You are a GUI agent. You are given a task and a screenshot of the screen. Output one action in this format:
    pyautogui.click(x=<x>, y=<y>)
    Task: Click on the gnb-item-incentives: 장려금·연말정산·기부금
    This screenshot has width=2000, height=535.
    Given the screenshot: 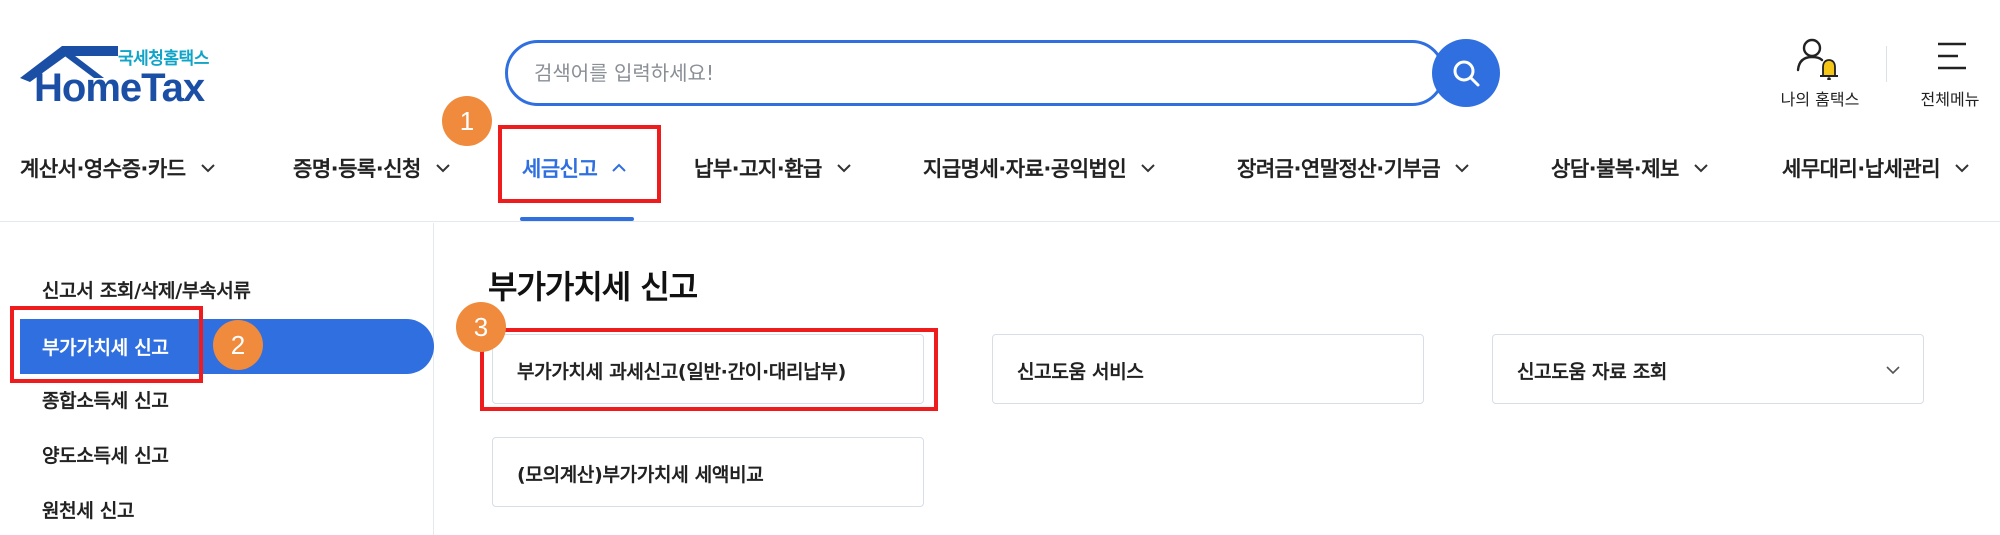 What is the action you would take?
    pyautogui.click(x=1353, y=168)
    